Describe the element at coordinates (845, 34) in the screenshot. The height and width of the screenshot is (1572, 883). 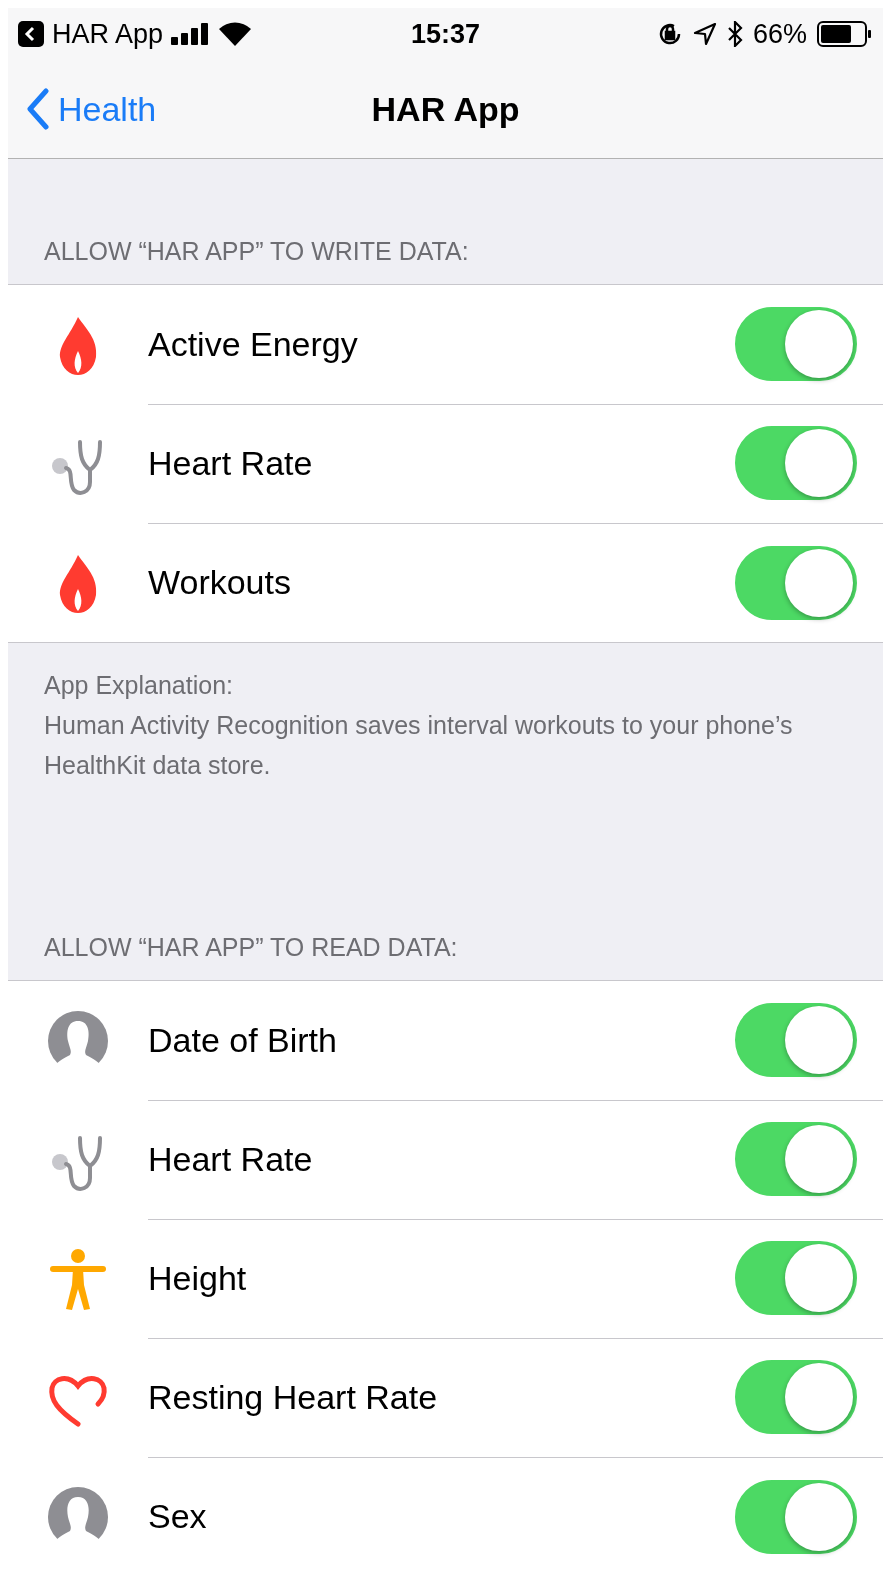
I see `battery-icon` at that location.